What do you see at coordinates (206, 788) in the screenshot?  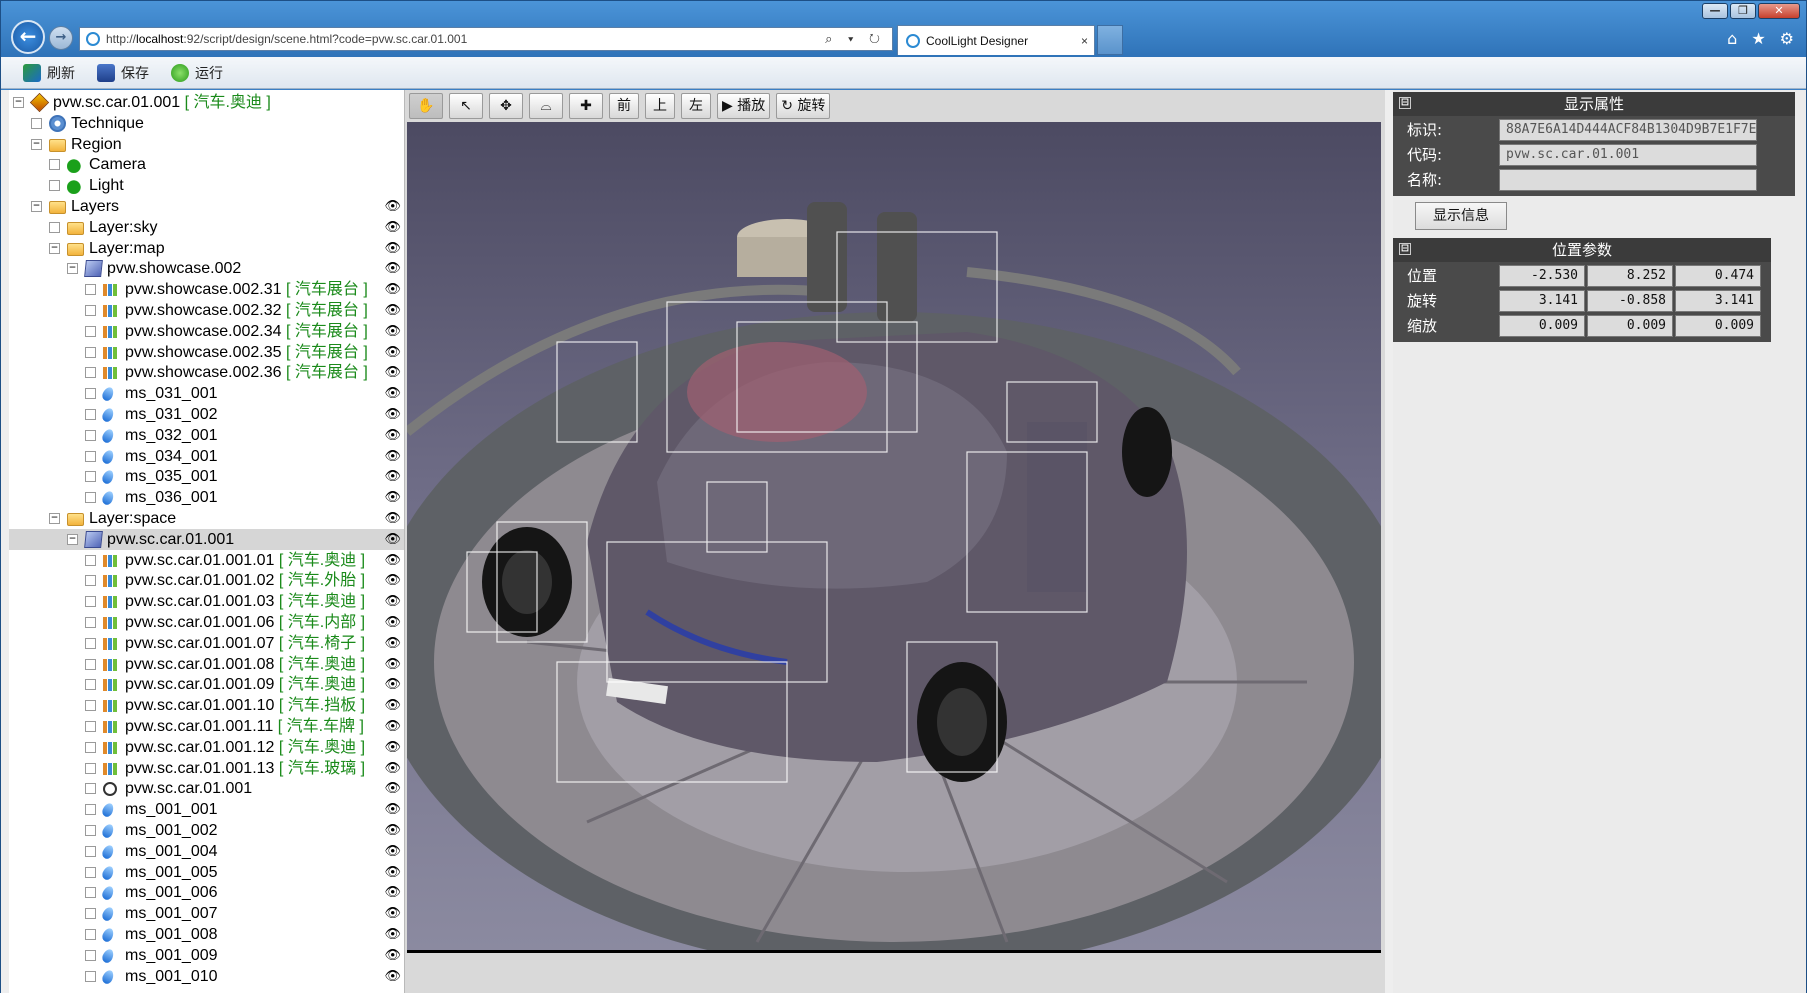 I see `tree-row: pvw.sc.car.01.001 👁` at bounding box center [206, 788].